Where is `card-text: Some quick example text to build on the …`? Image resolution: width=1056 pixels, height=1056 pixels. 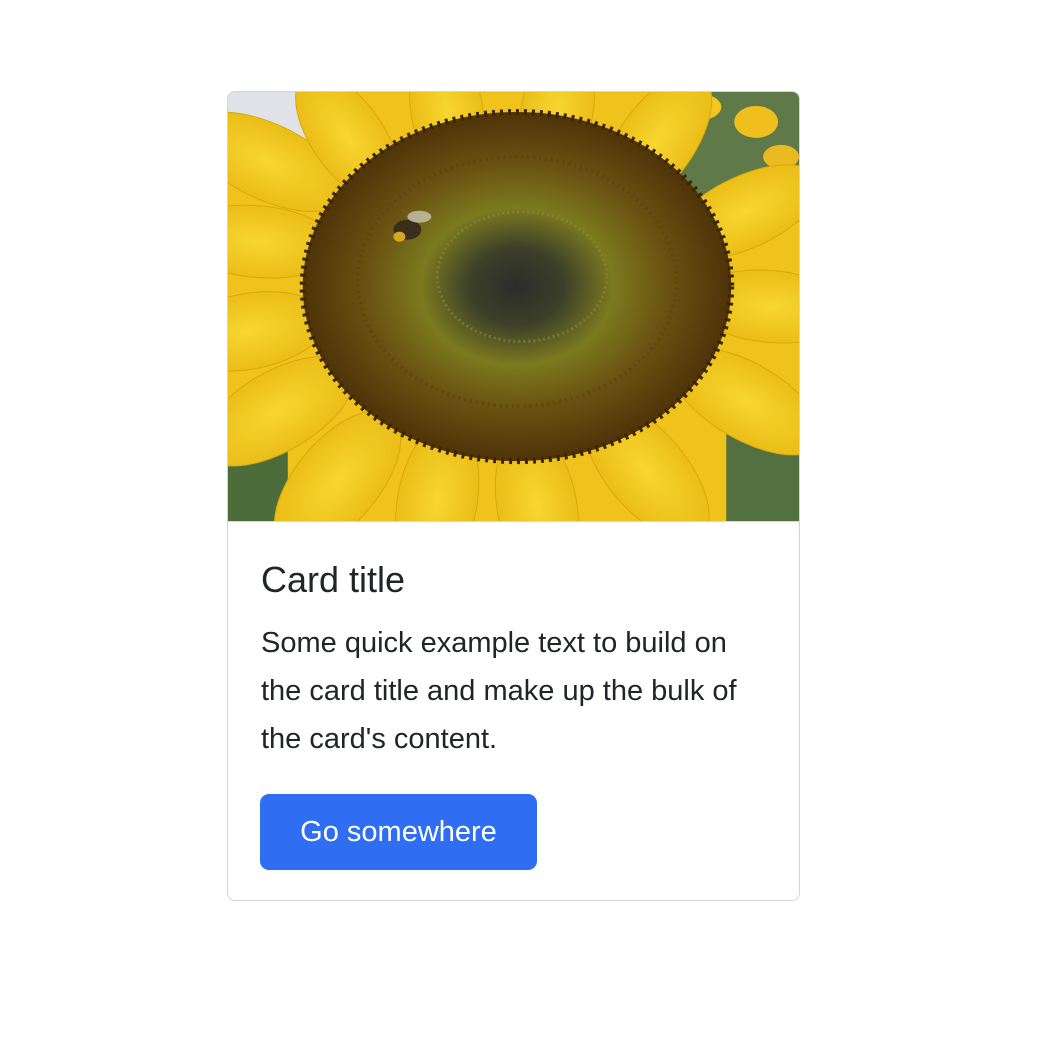 card-text: Some quick example text to build on the … is located at coordinates (499, 691).